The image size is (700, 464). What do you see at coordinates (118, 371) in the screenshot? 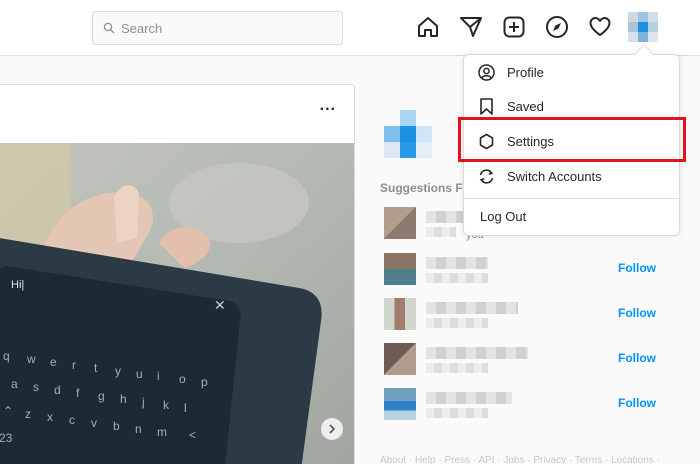
I see `svg-text: y` at bounding box center [118, 371].